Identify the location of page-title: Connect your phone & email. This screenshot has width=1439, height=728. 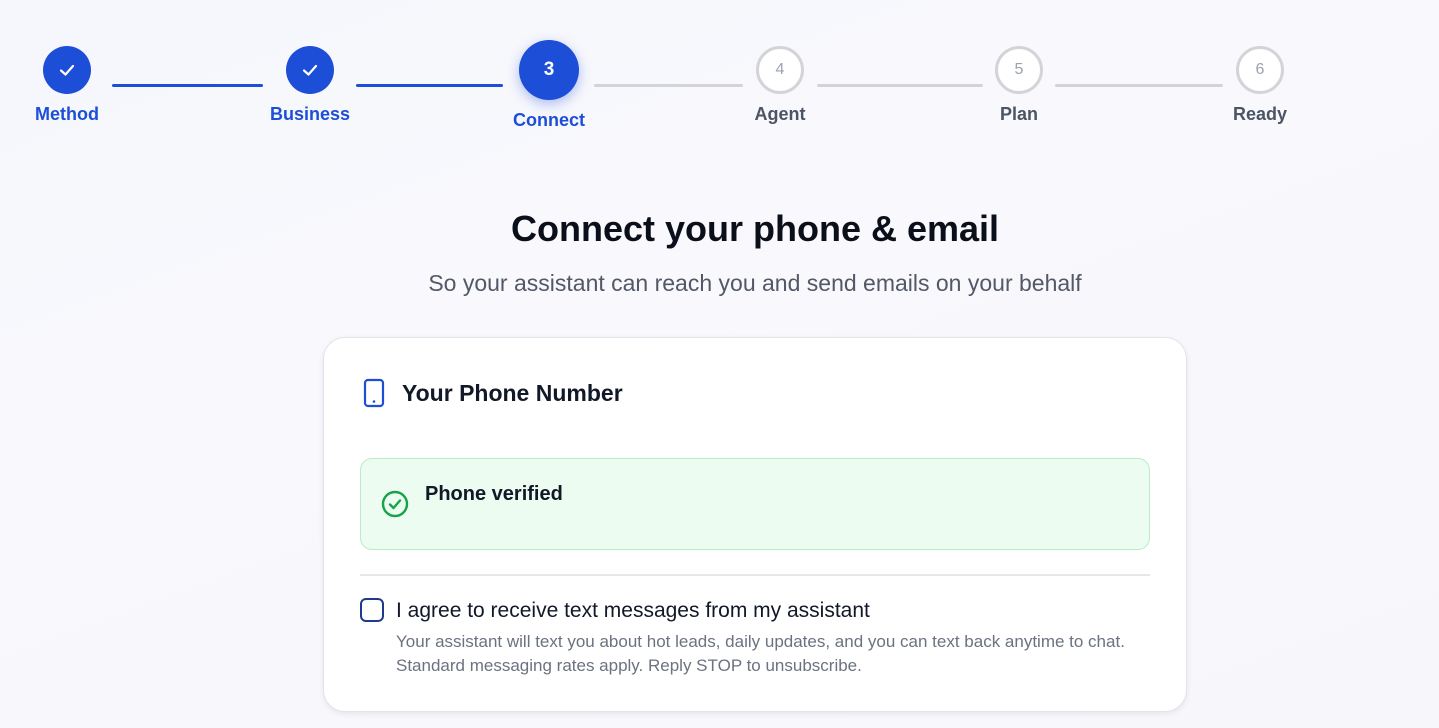
(755, 228).